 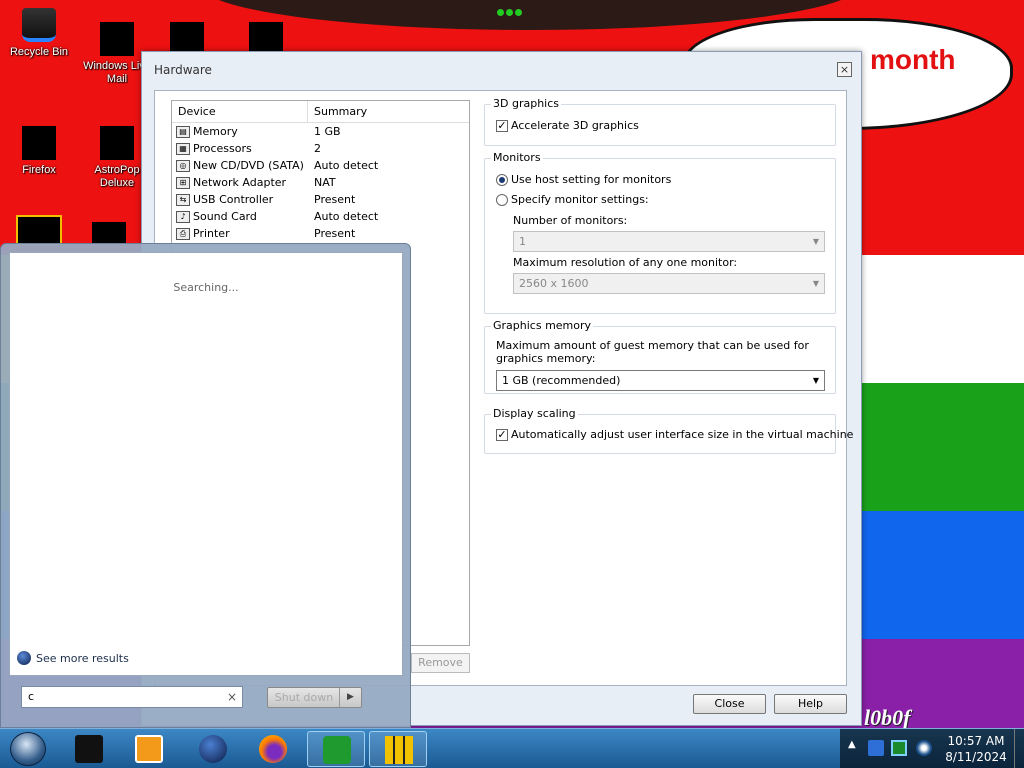 I want to click on use-host-label: Use host setting for monitors, so click(x=591, y=179).